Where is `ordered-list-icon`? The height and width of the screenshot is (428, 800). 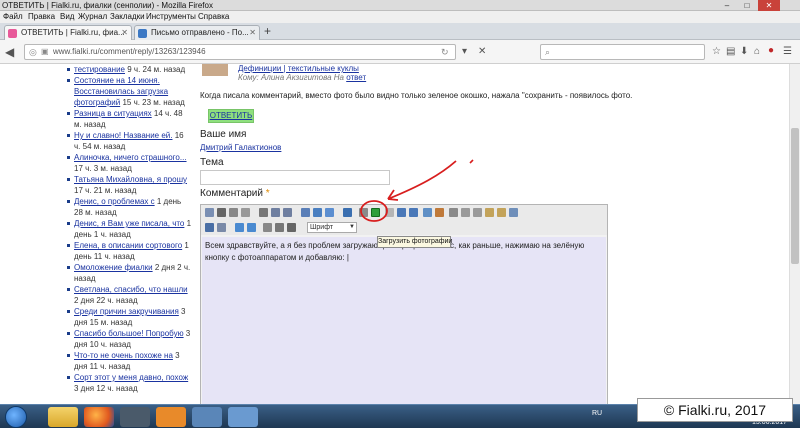
ordered-list-icon is located at coordinates (275, 212).